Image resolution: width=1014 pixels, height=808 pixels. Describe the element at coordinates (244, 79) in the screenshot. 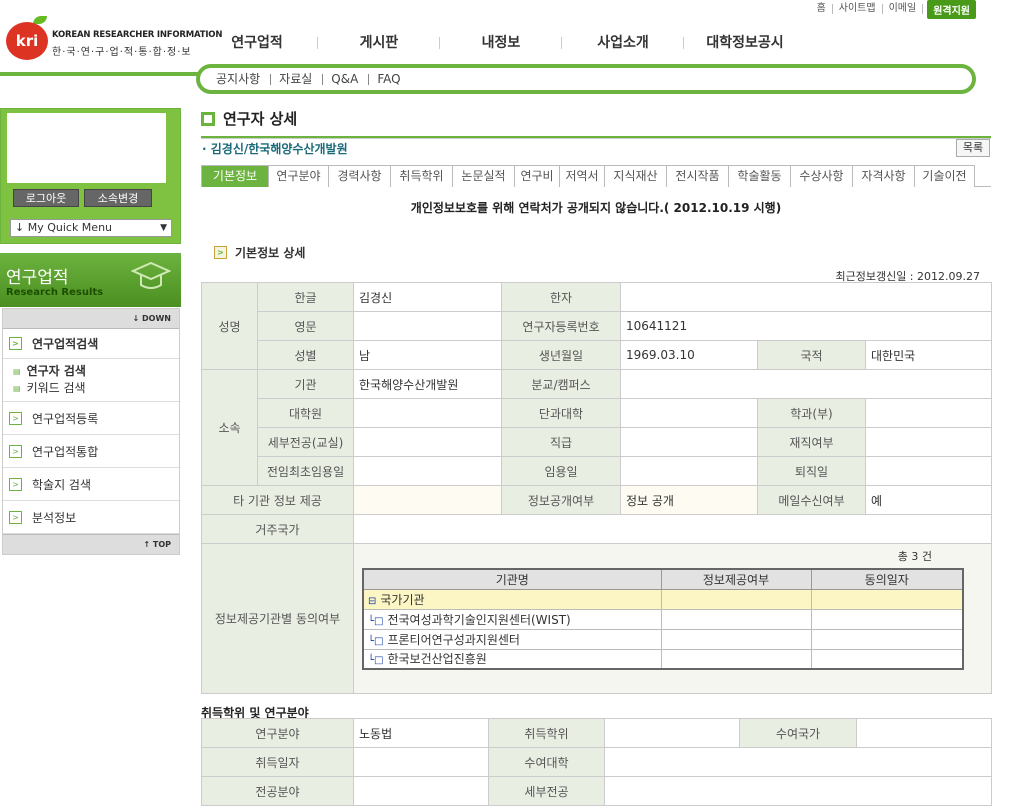

I see `subnav-notice: 공지사항` at that location.